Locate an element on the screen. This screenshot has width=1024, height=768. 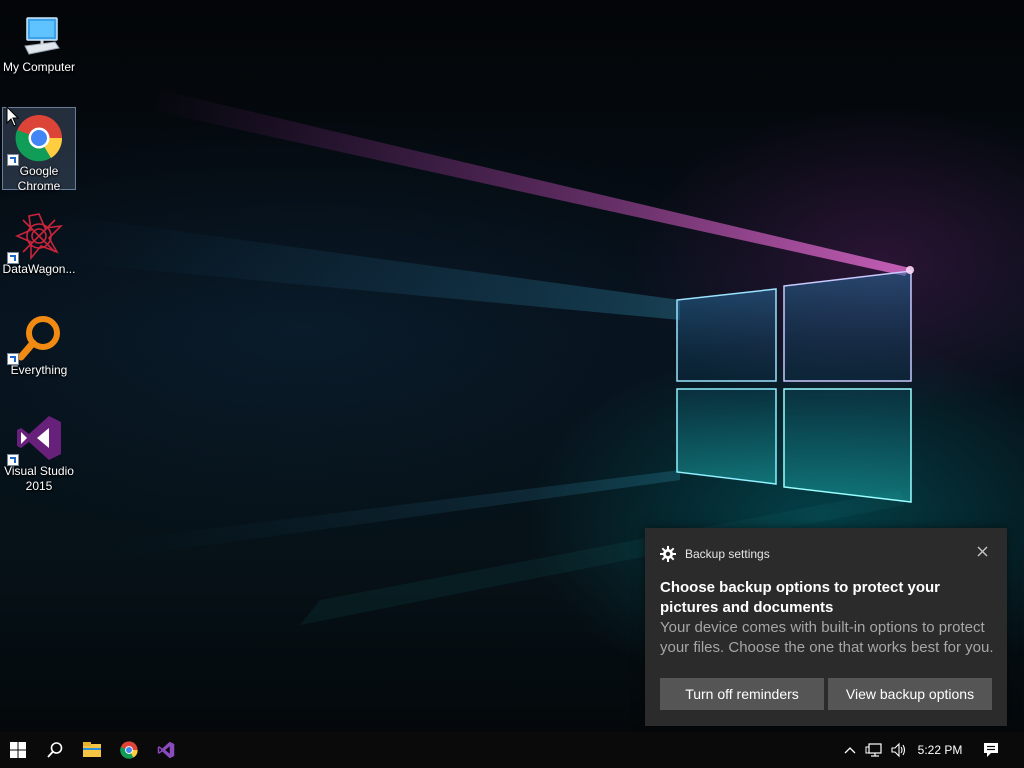
chevron-up-icon is located at coordinates (850, 750).